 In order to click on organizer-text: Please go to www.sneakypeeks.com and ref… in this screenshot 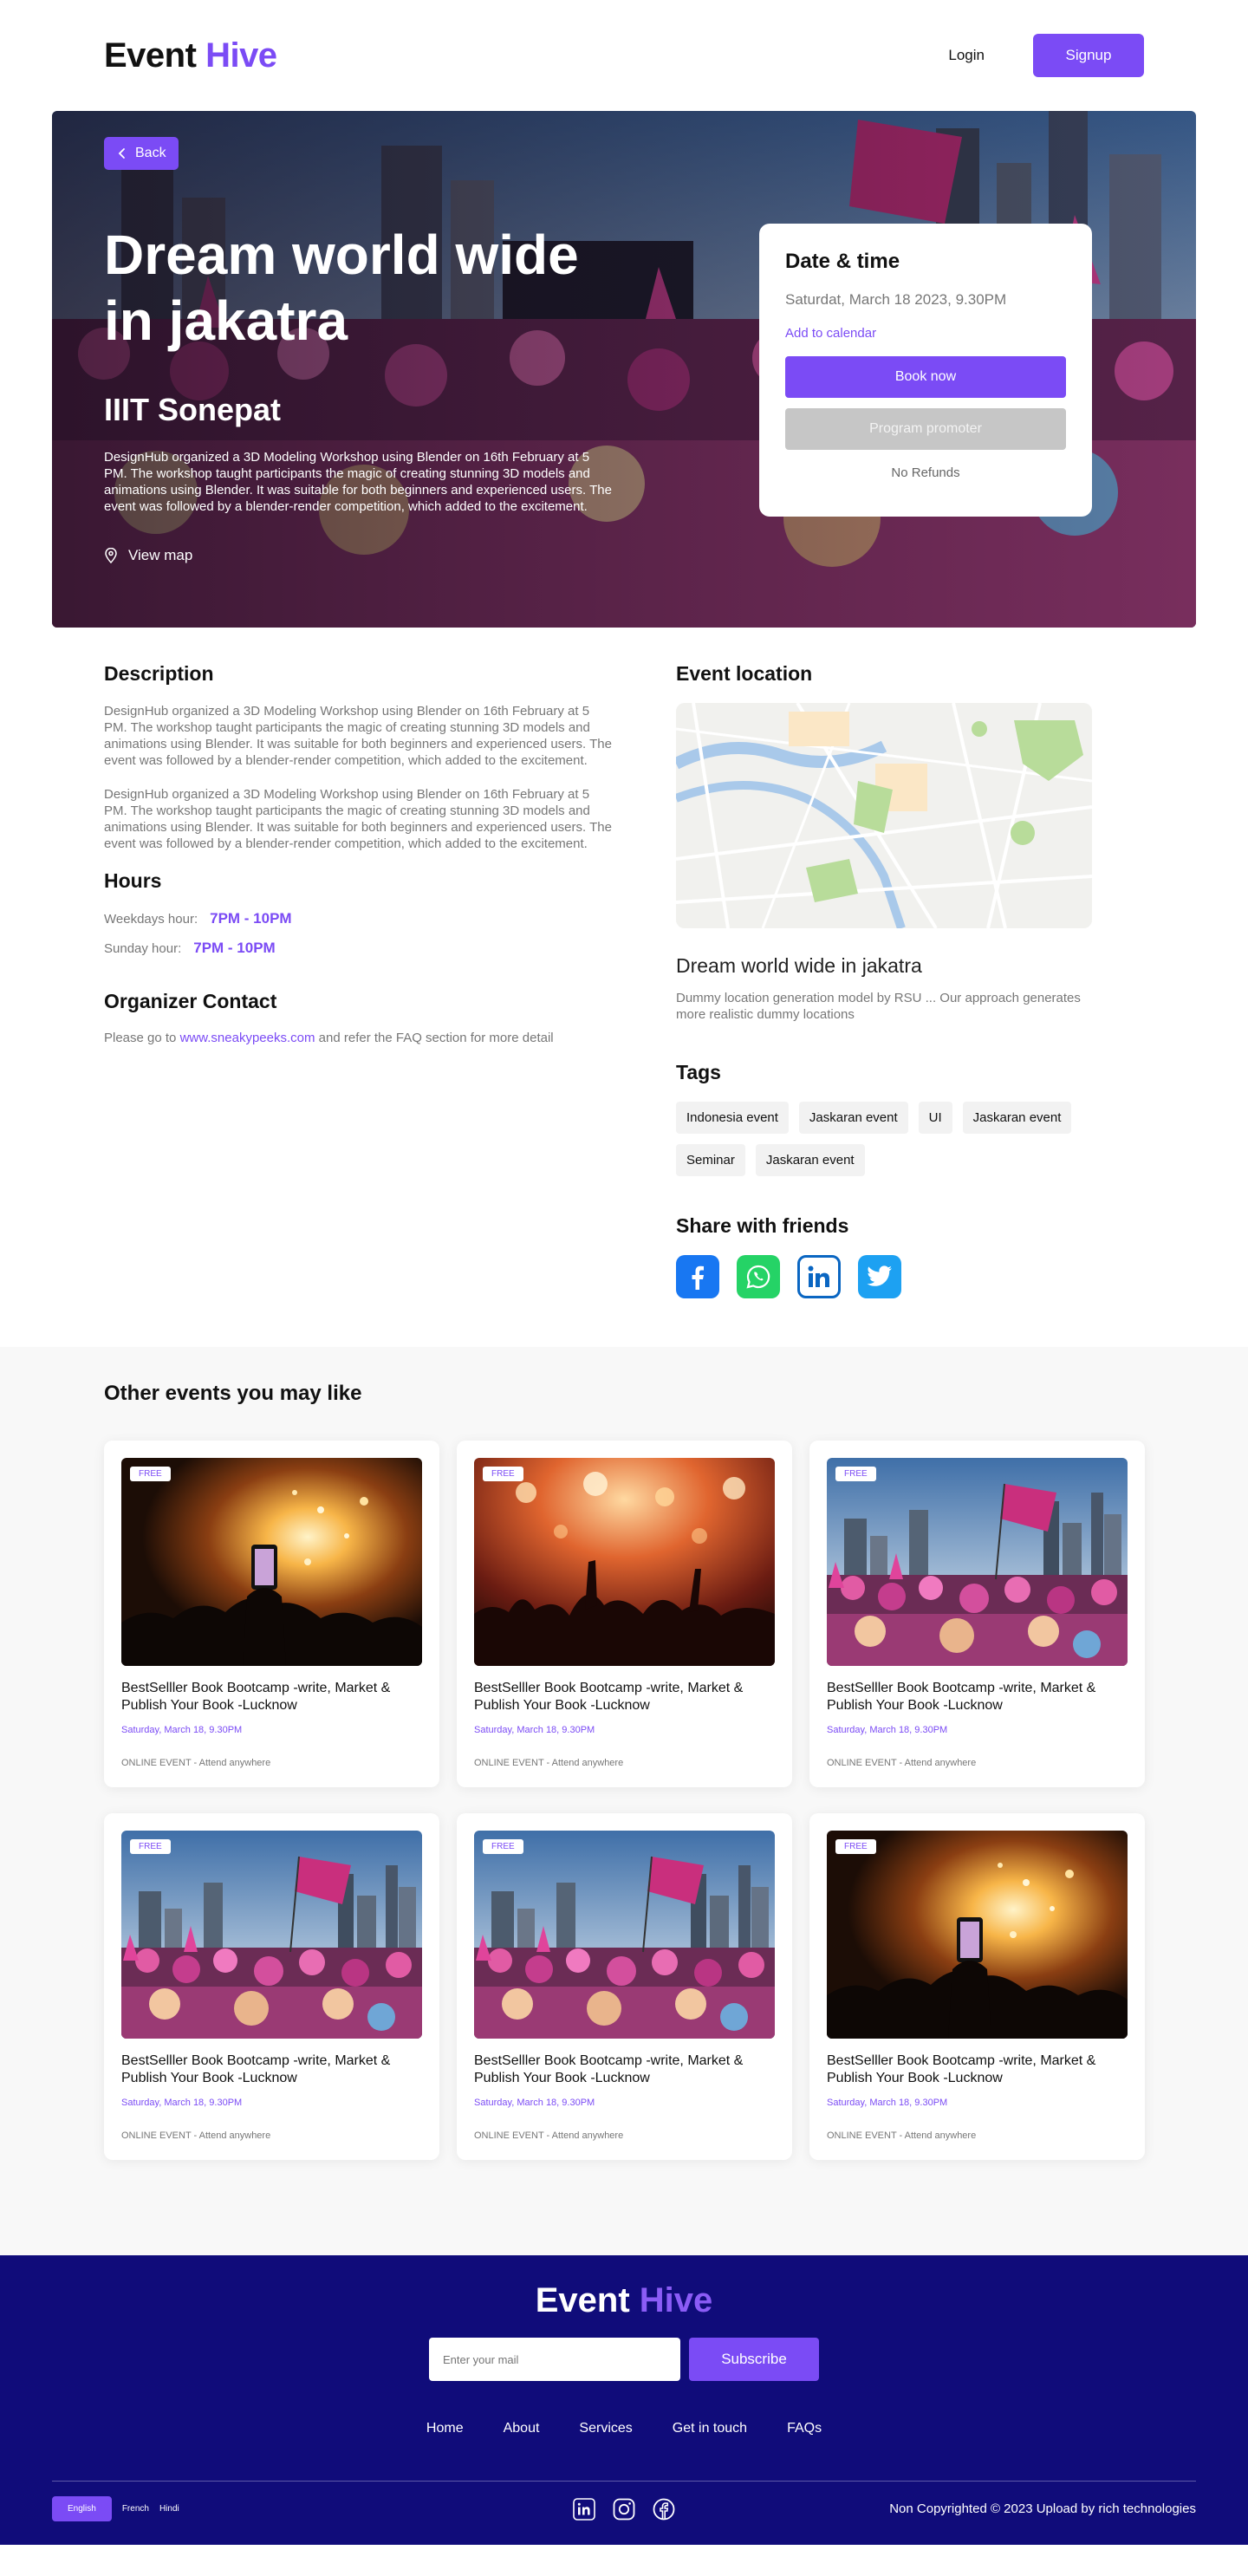, I will do `click(364, 1038)`.